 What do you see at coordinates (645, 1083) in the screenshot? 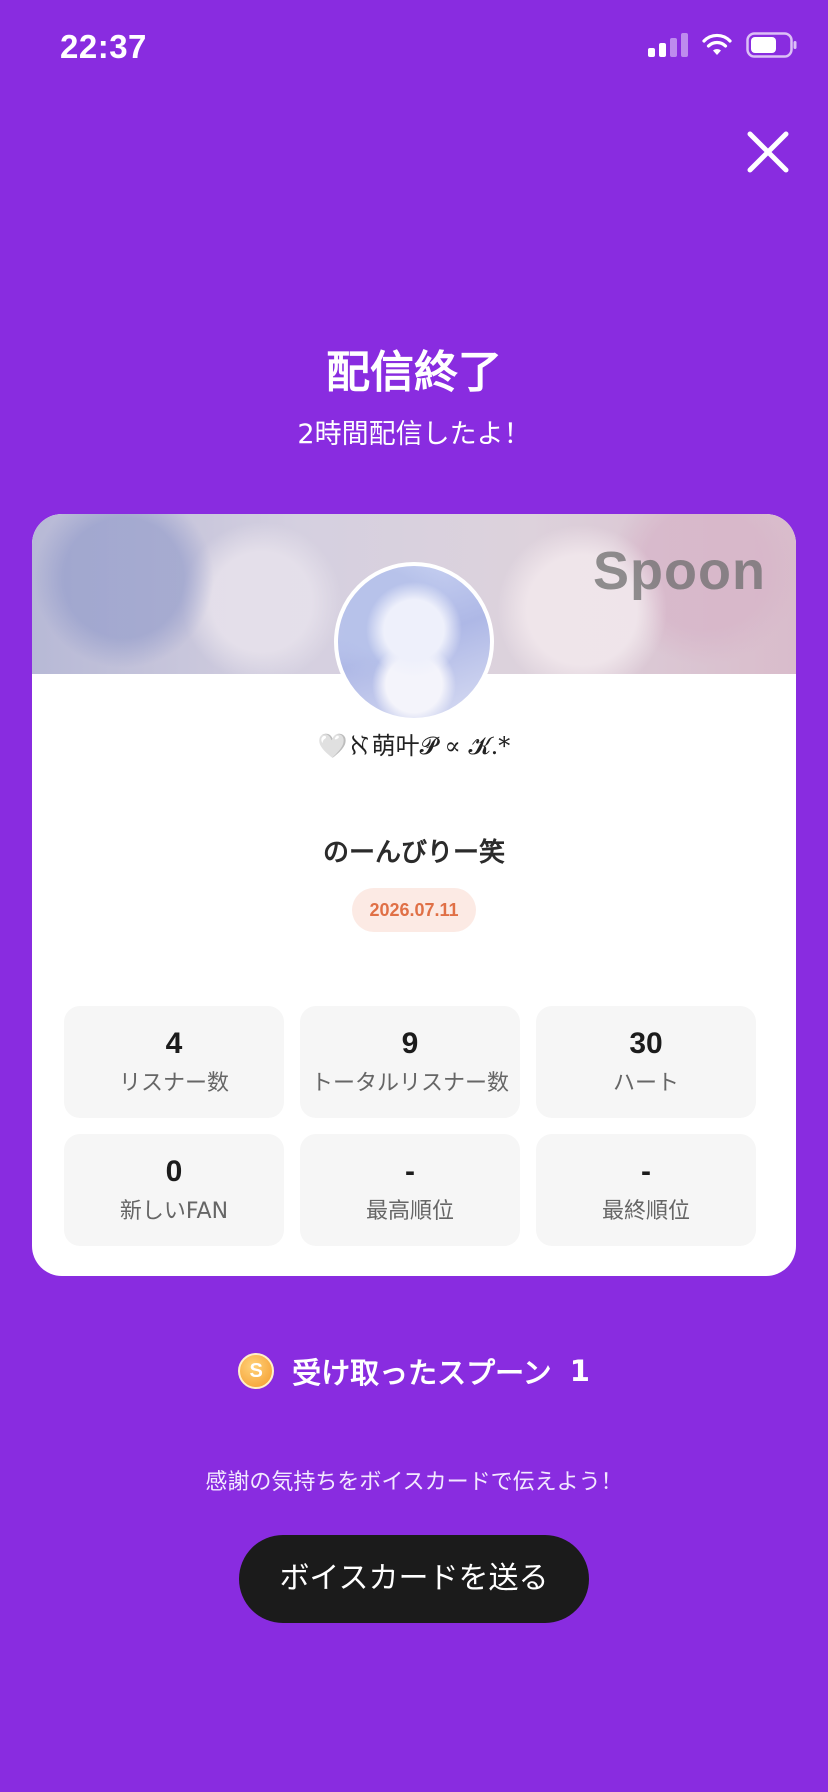
I see `stat-label: ハート` at bounding box center [645, 1083].